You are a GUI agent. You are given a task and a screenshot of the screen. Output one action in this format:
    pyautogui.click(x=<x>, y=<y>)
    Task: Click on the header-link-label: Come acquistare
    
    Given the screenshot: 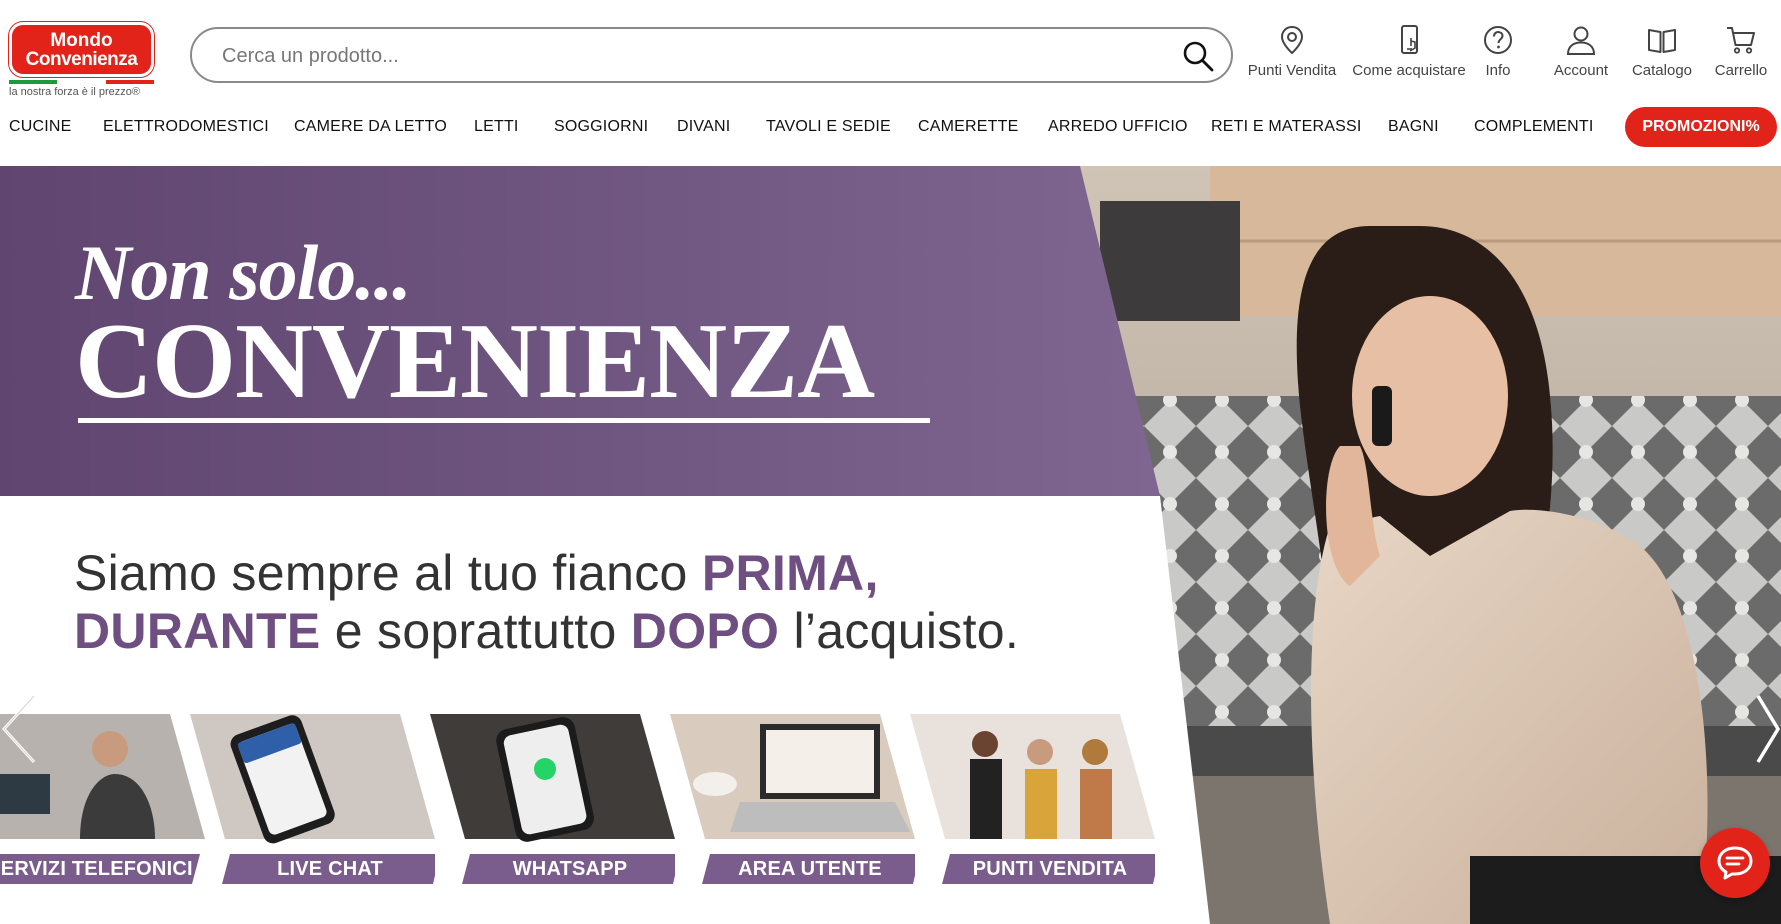 What is the action you would take?
    pyautogui.click(x=1409, y=70)
    